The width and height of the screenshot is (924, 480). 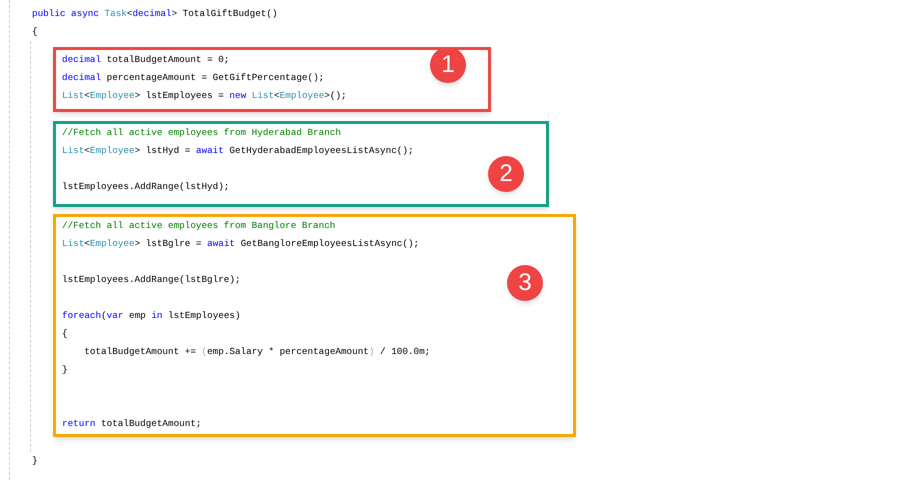 What do you see at coordinates (193, 78) in the screenshot?
I see `code-line: decimal percentageAmount = GetGiftPercentage();` at bounding box center [193, 78].